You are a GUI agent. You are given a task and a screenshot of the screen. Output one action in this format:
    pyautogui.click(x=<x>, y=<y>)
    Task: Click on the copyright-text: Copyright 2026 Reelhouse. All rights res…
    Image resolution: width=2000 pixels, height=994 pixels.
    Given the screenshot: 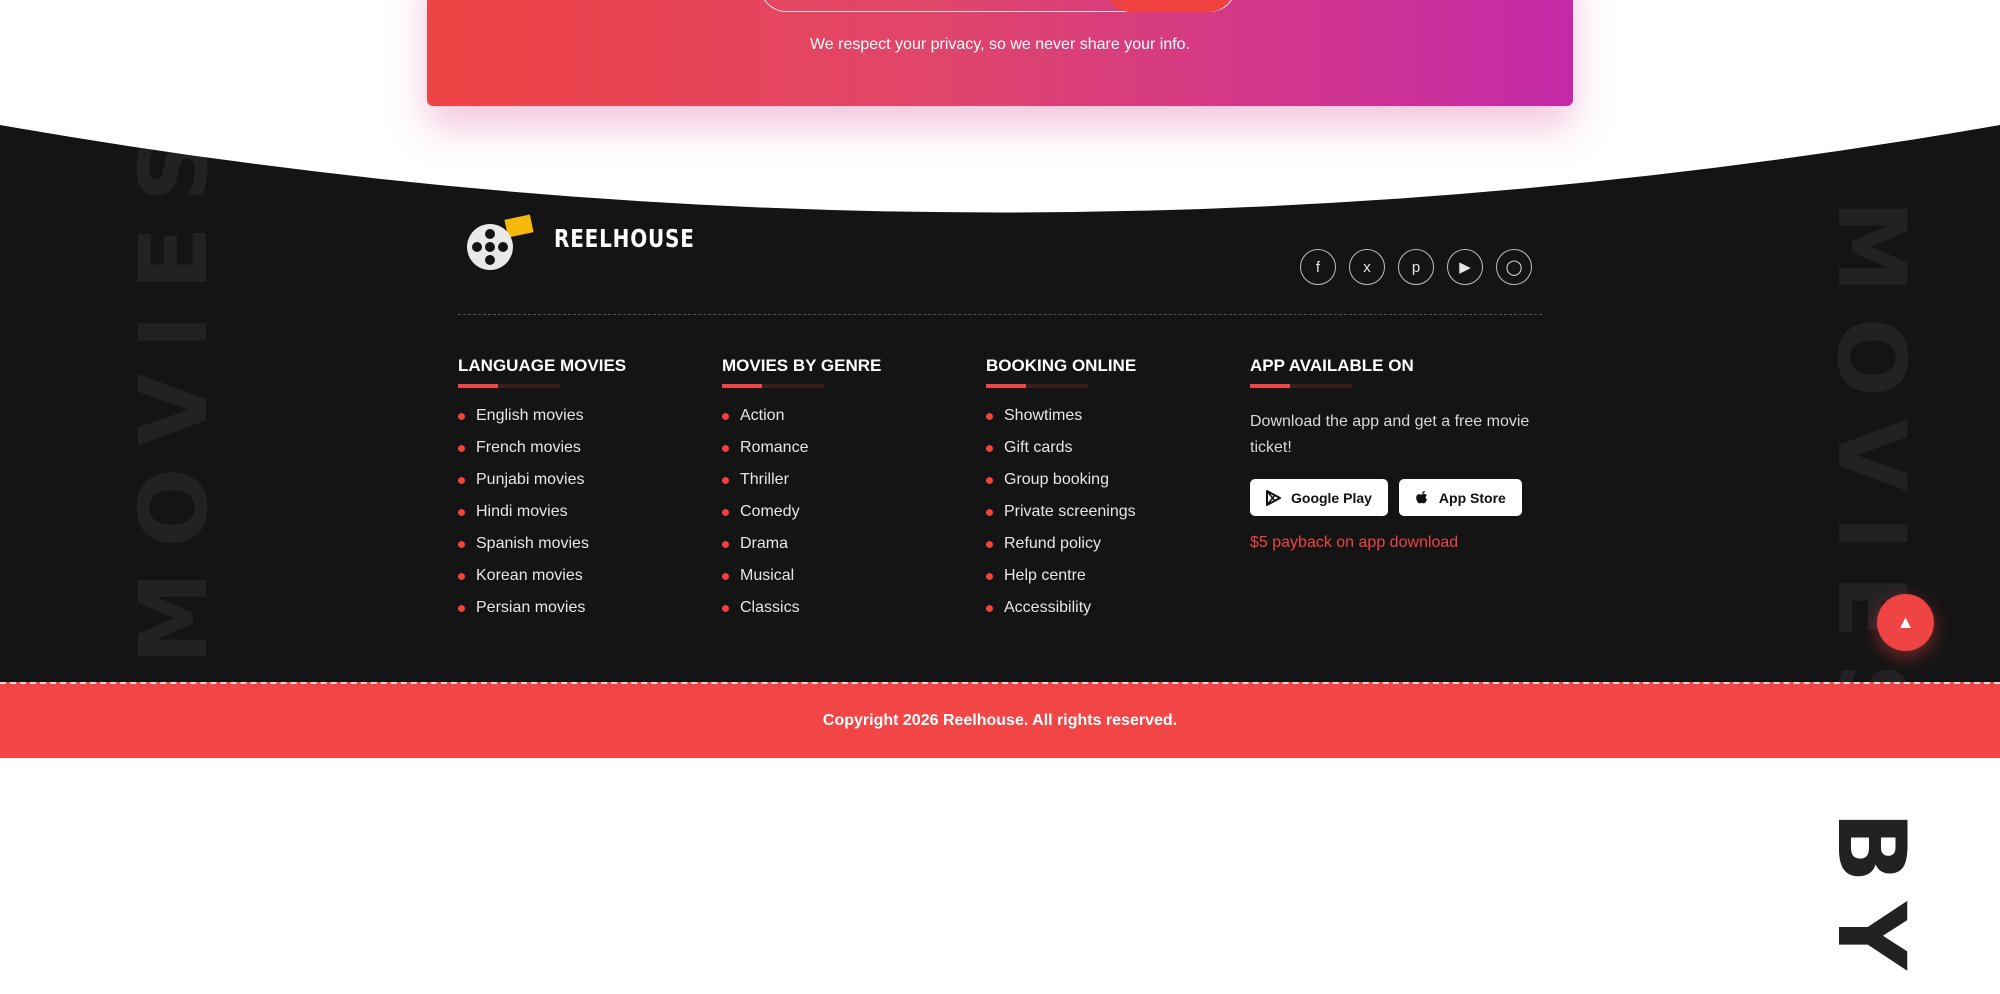 What is the action you would take?
    pyautogui.click(x=1000, y=720)
    